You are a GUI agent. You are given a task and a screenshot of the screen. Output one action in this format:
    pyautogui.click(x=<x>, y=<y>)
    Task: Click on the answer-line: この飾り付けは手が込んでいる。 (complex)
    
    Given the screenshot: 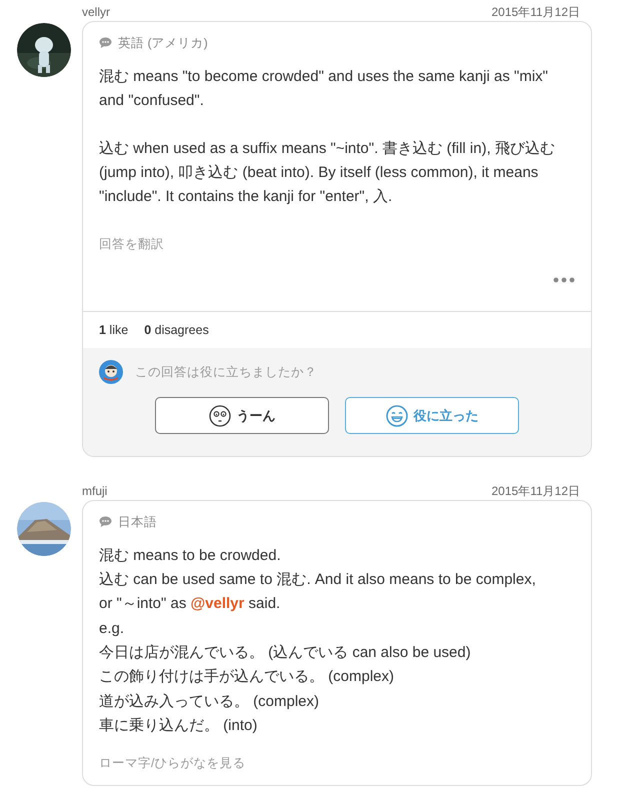 What is the action you would take?
    pyautogui.click(x=247, y=677)
    